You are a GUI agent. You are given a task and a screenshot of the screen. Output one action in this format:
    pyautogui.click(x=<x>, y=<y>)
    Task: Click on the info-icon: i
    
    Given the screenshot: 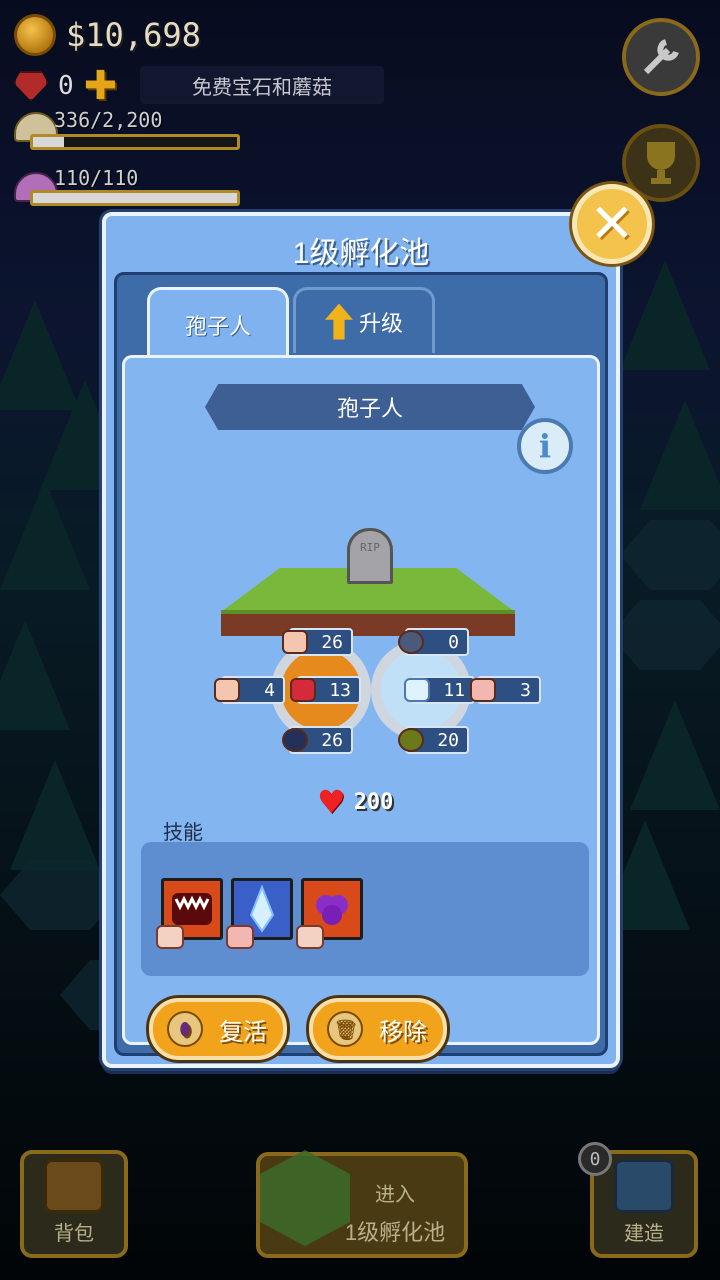 What is the action you would take?
    pyautogui.click(x=545, y=446)
    